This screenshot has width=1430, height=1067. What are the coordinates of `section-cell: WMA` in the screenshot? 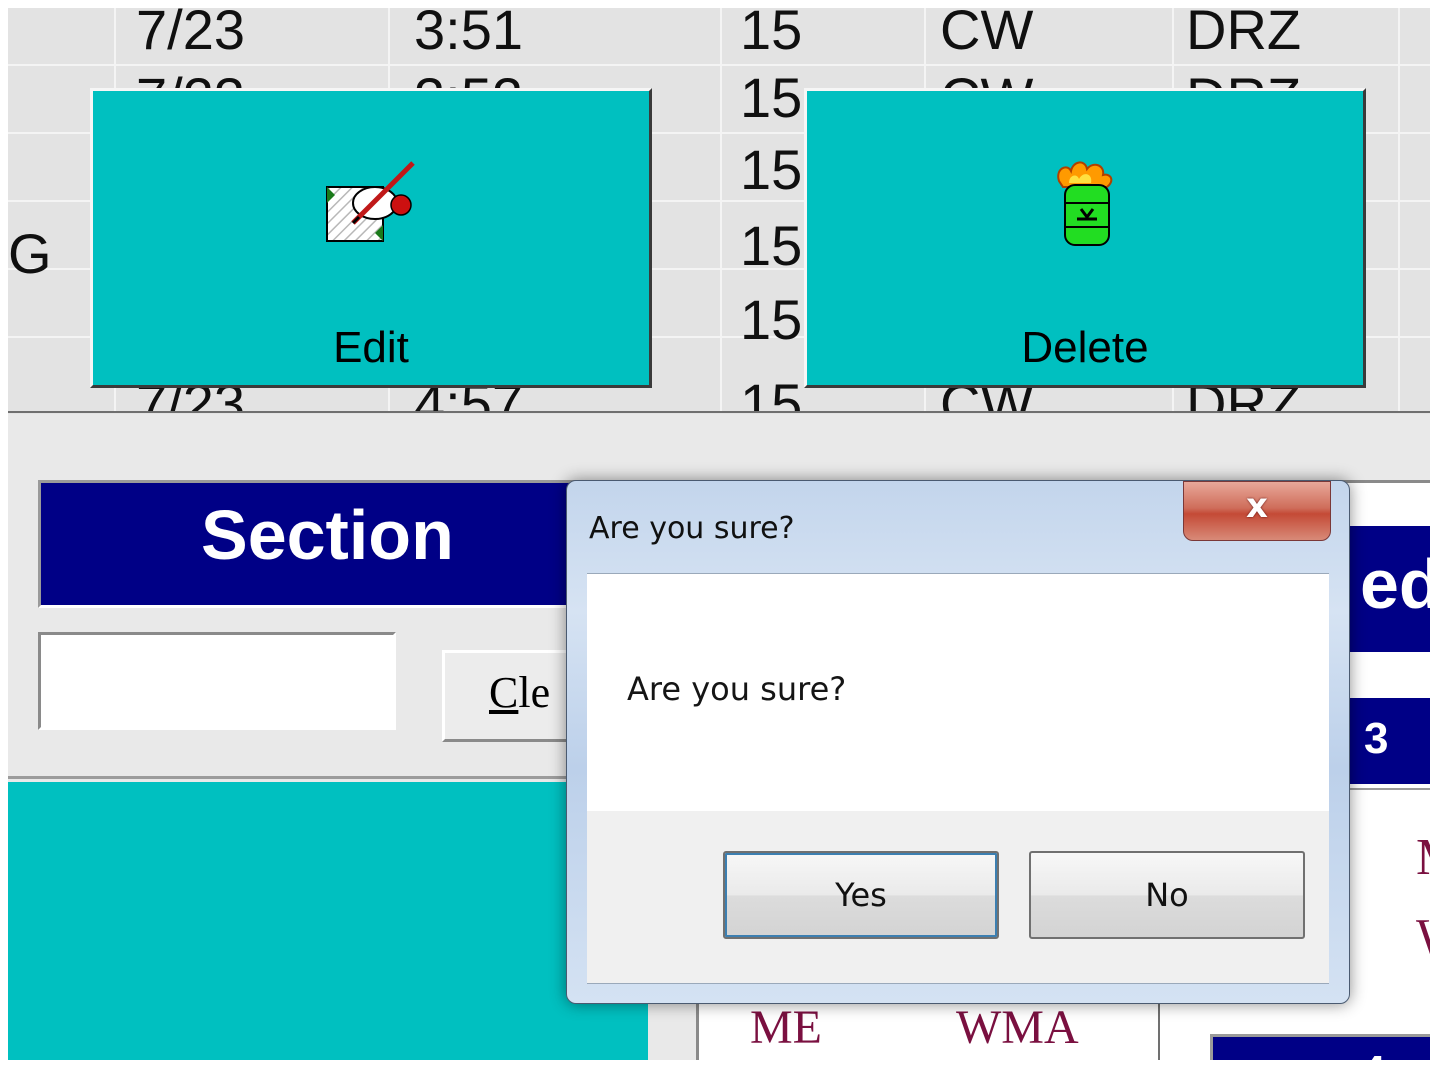 It's located at (1017, 1027).